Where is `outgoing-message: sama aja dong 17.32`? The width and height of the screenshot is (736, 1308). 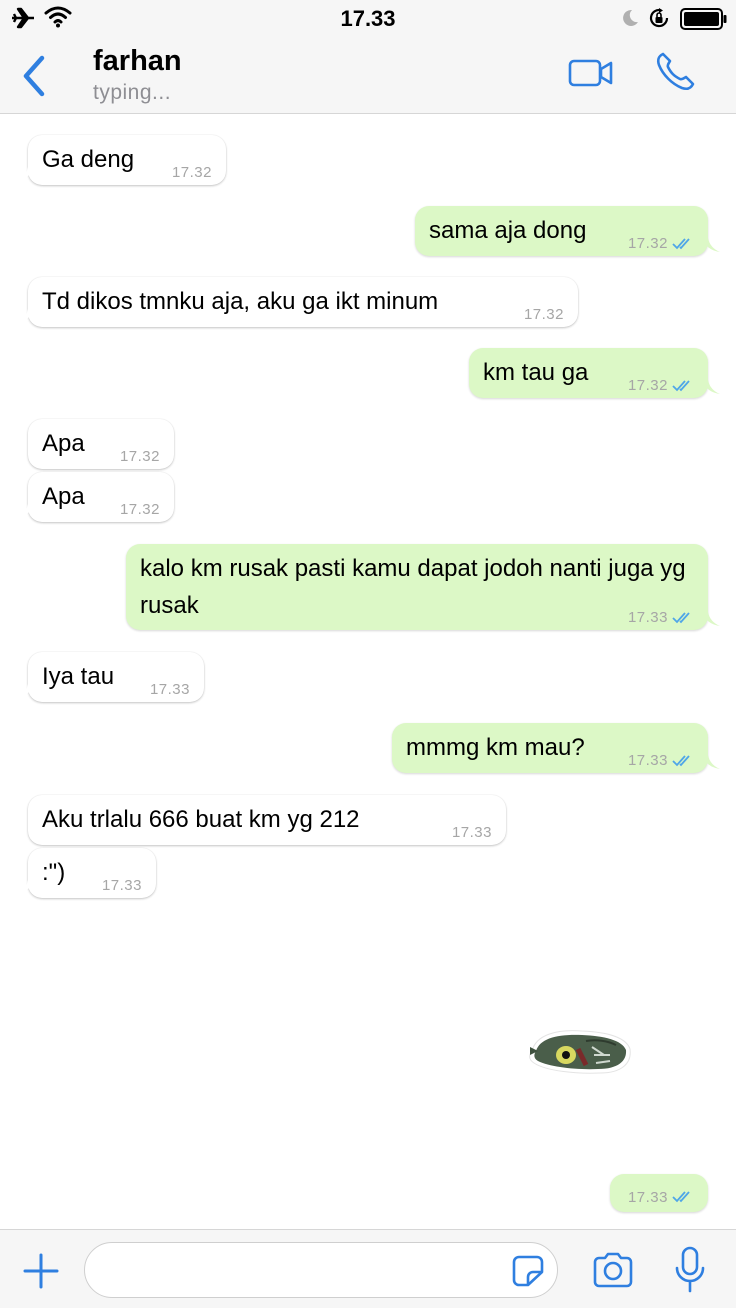
outgoing-message: sama aja dong 17.32 is located at coordinates (567, 231).